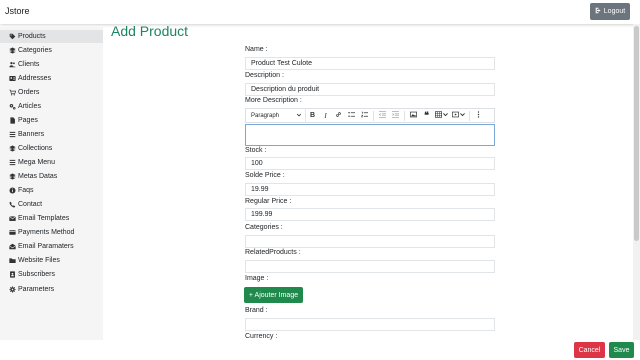 This screenshot has height=360, width=640. I want to click on indent-button, so click(395, 115).